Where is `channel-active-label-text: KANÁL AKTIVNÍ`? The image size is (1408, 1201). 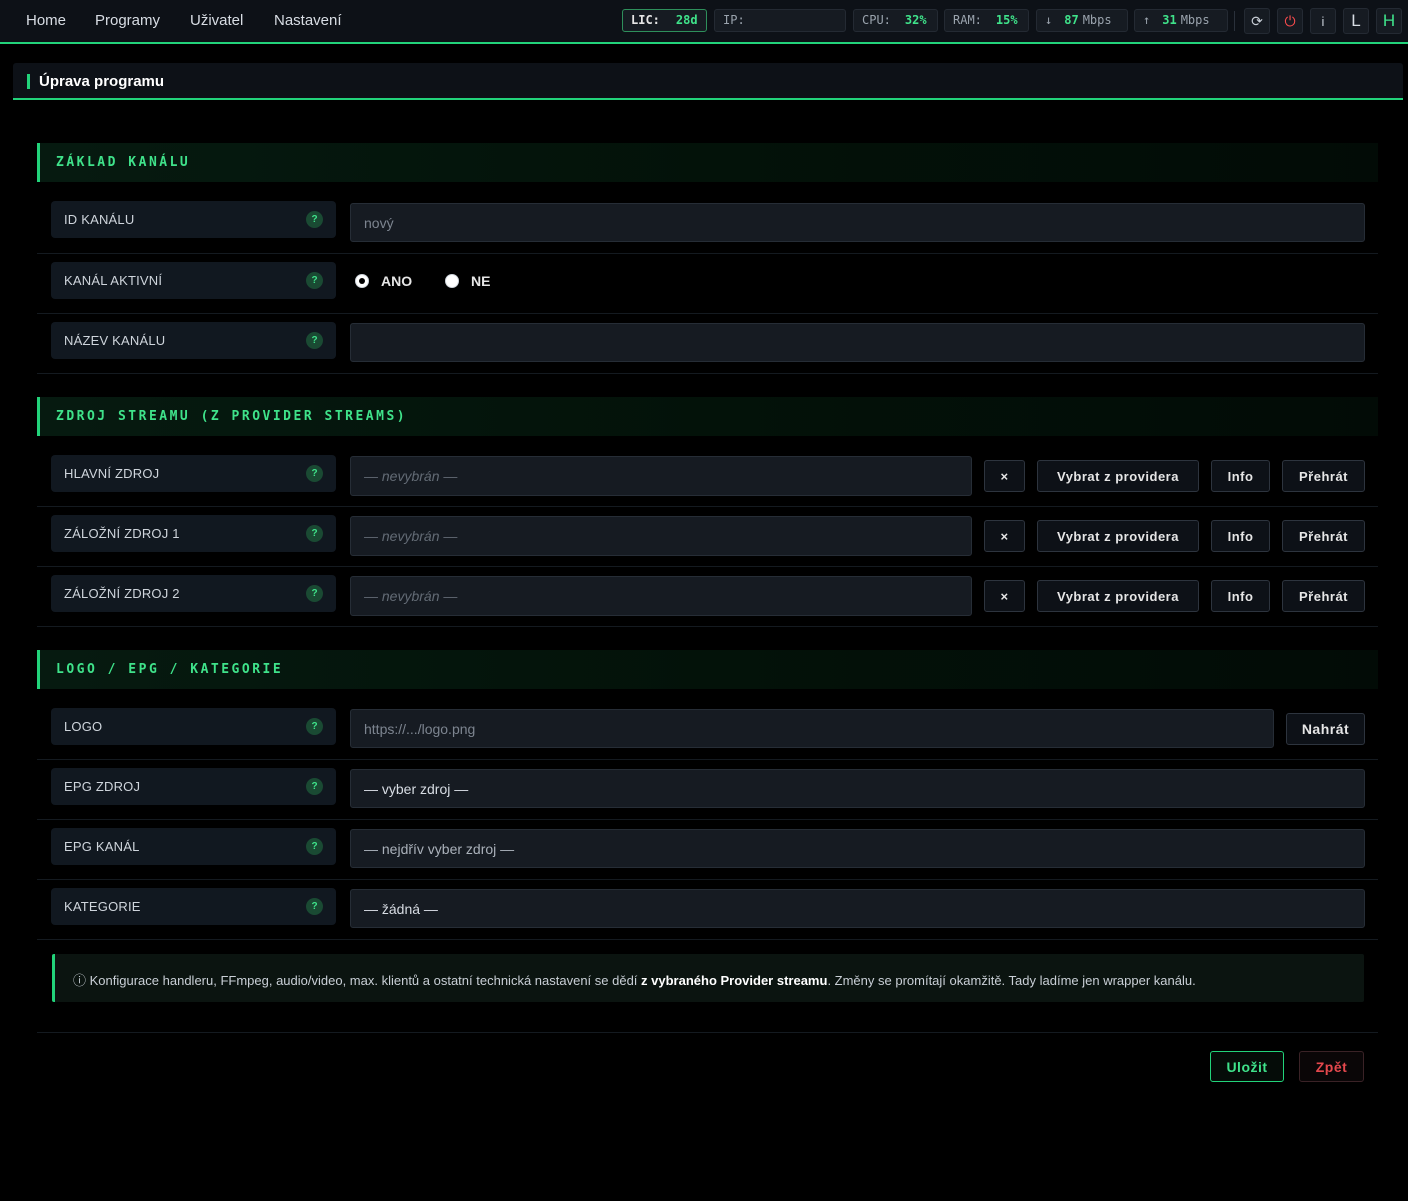 channel-active-label-text: KANÁL AKTIVNÍ is located at coordinates (113, 280).